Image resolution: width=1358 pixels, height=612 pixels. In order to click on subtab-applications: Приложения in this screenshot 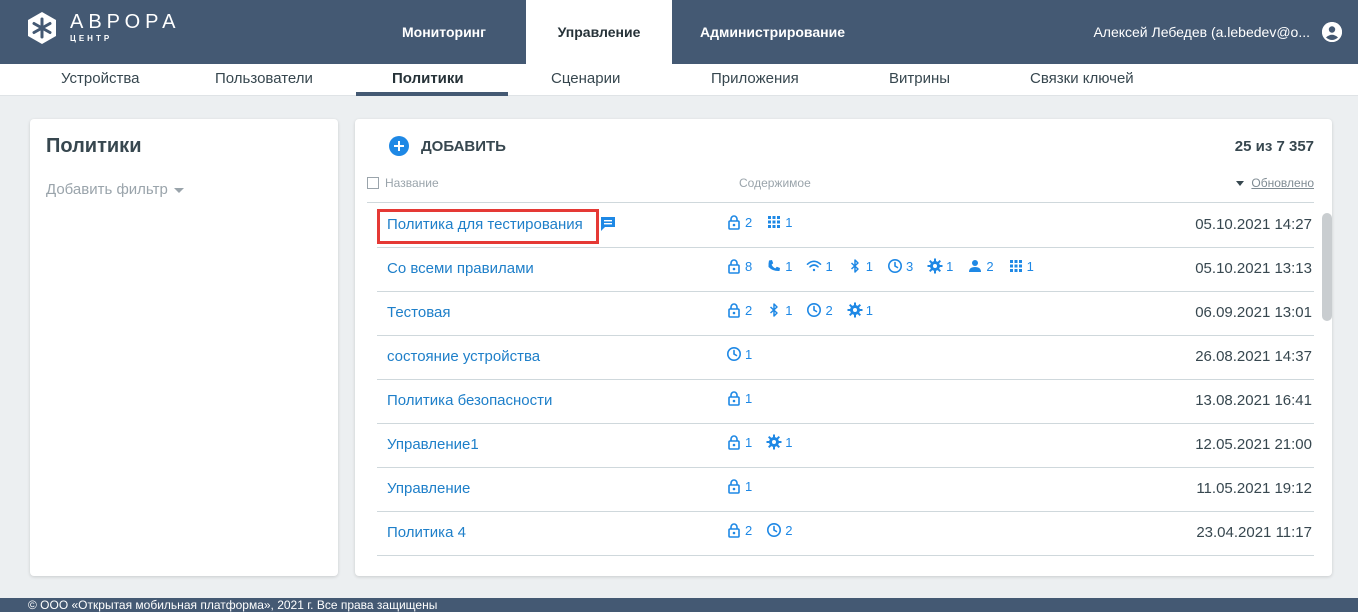, I will do `click(755, 80)`.